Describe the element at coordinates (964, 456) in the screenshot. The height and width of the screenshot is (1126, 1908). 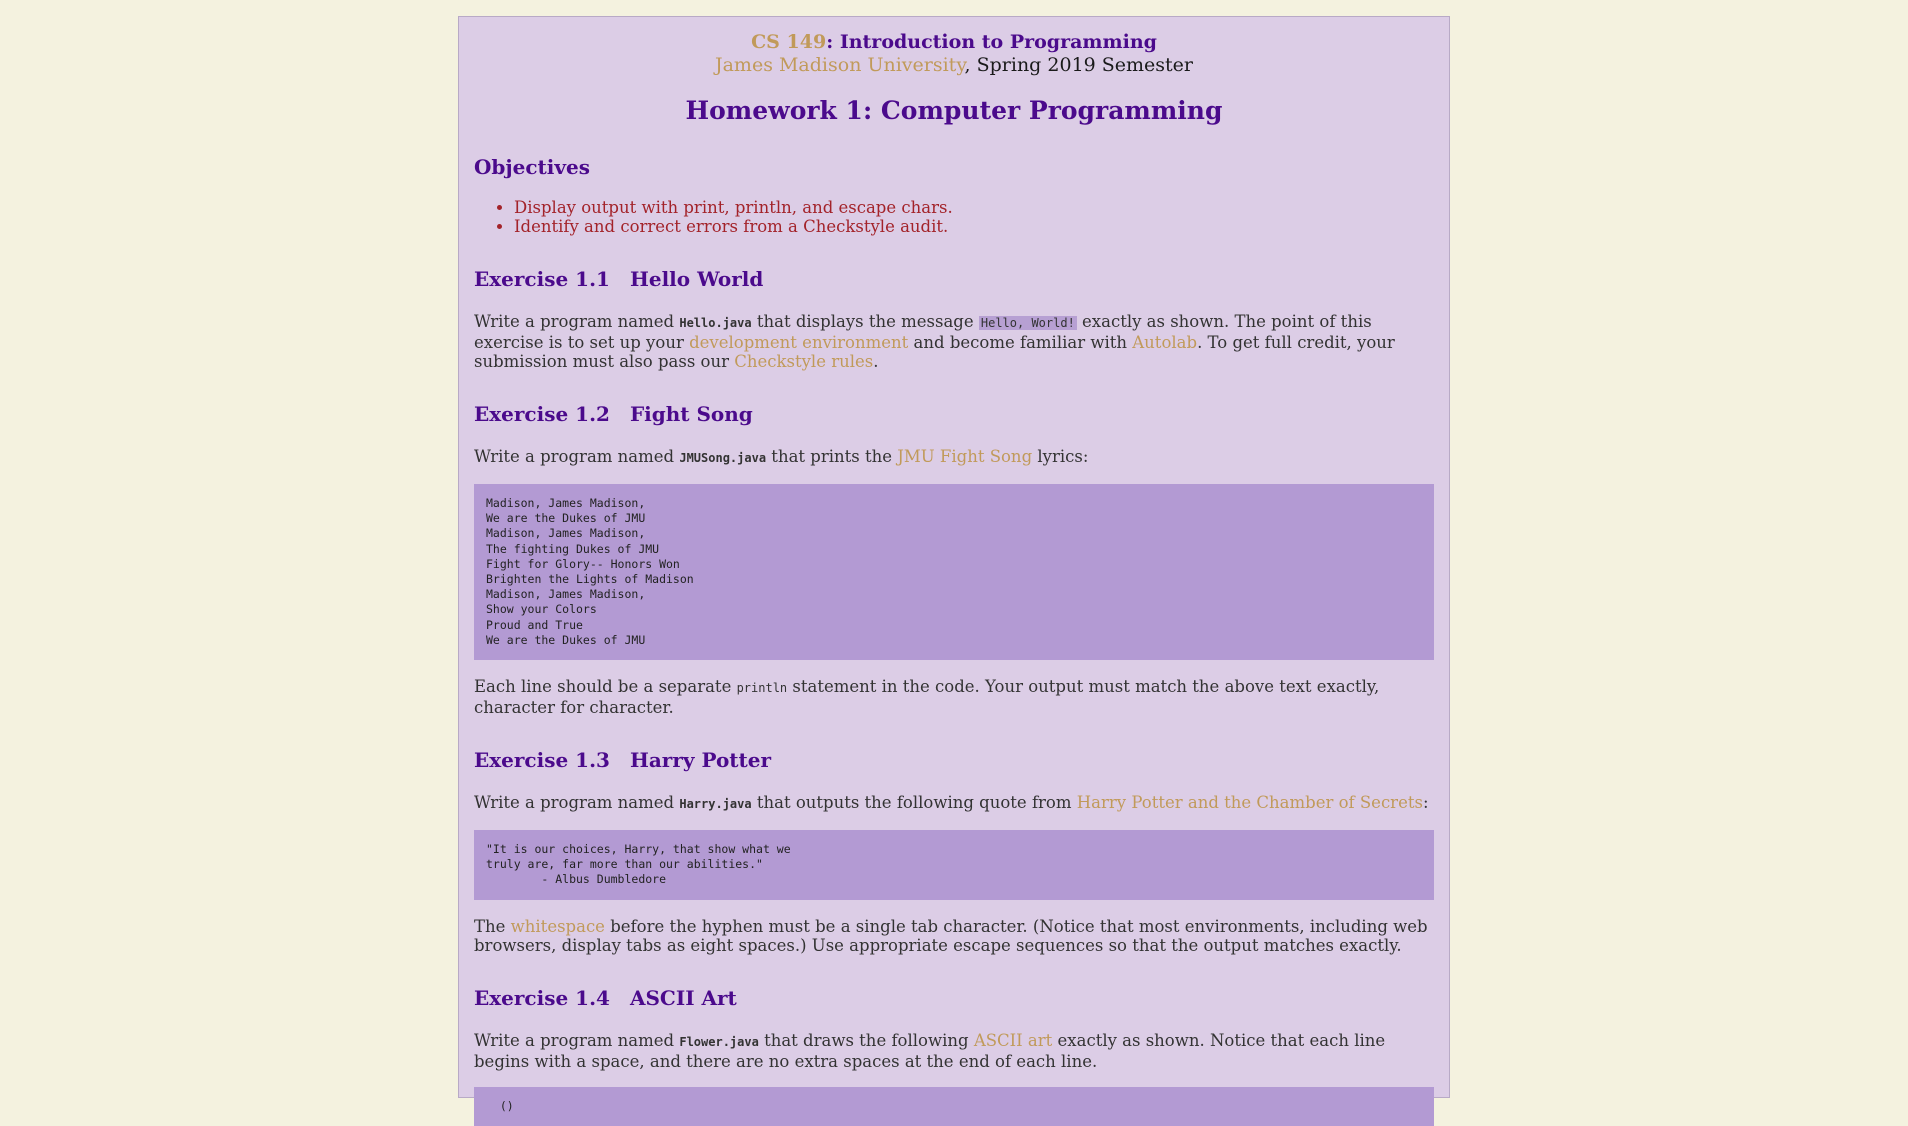
I see `jmu-fight-song-link: JMU Fight Song` at that location.